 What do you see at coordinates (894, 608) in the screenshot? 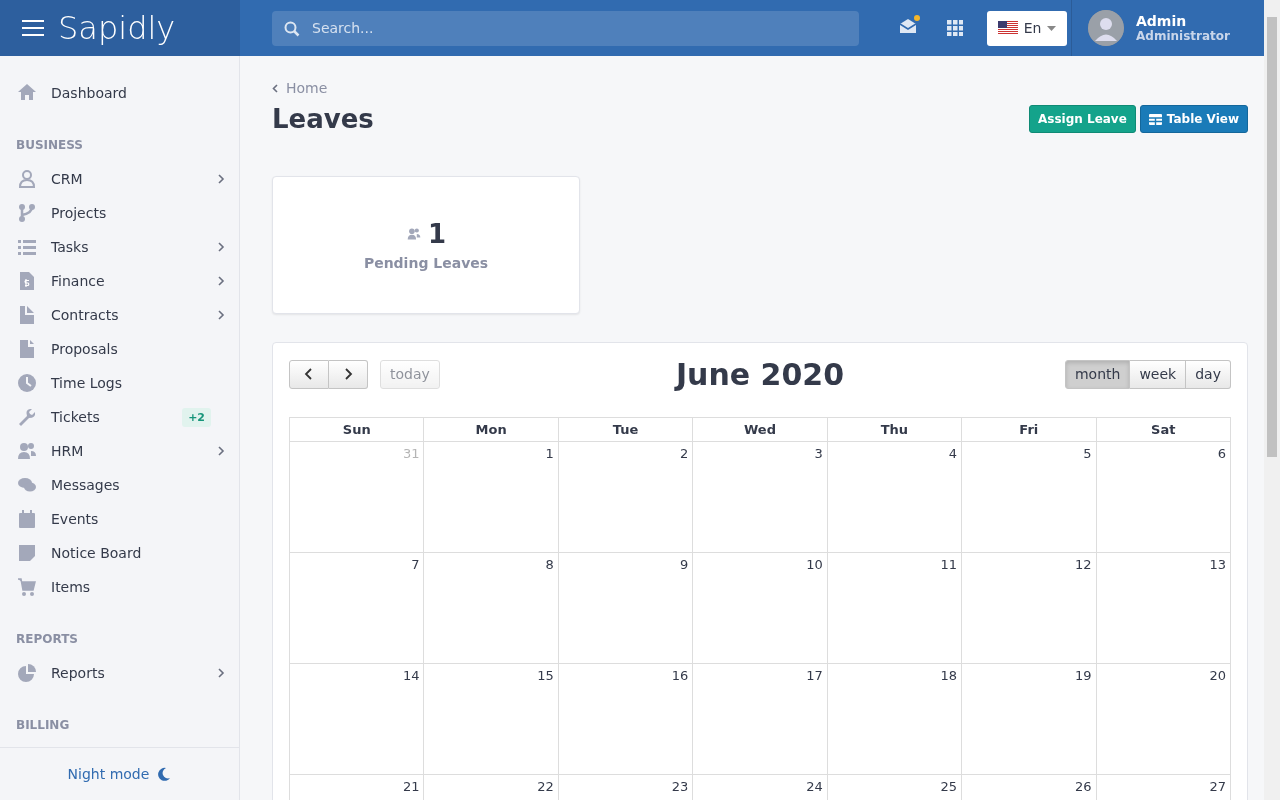
I see `day-cell: 11` at bounding box center [894, 608].